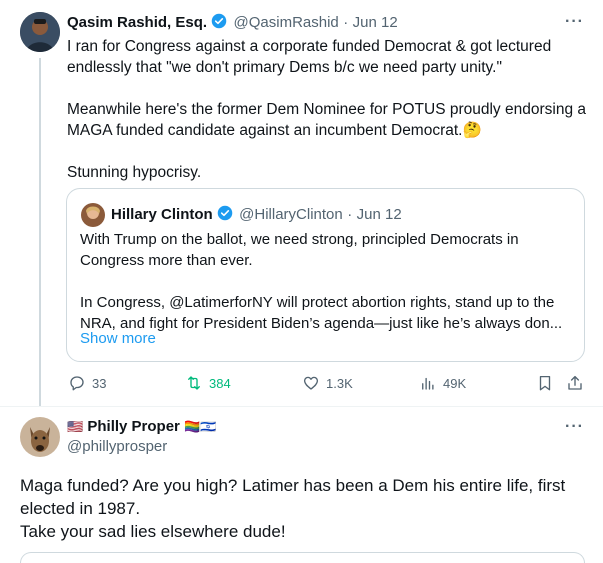  Describe the element at coordinates (375, 22) in the screenshot. I see `tweet-date: Jun 12` at that location.